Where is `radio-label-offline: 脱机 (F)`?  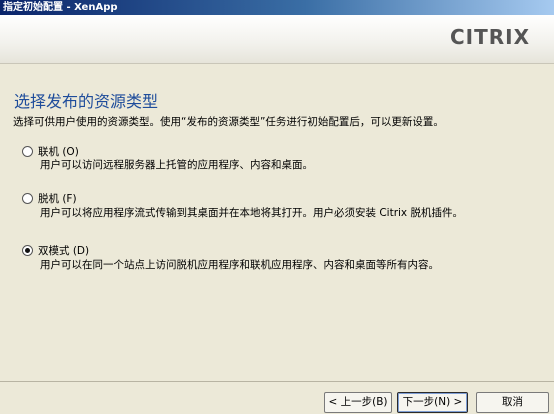 radio-label-offline: 脱机 (F) is located at coordinates (57, 199).